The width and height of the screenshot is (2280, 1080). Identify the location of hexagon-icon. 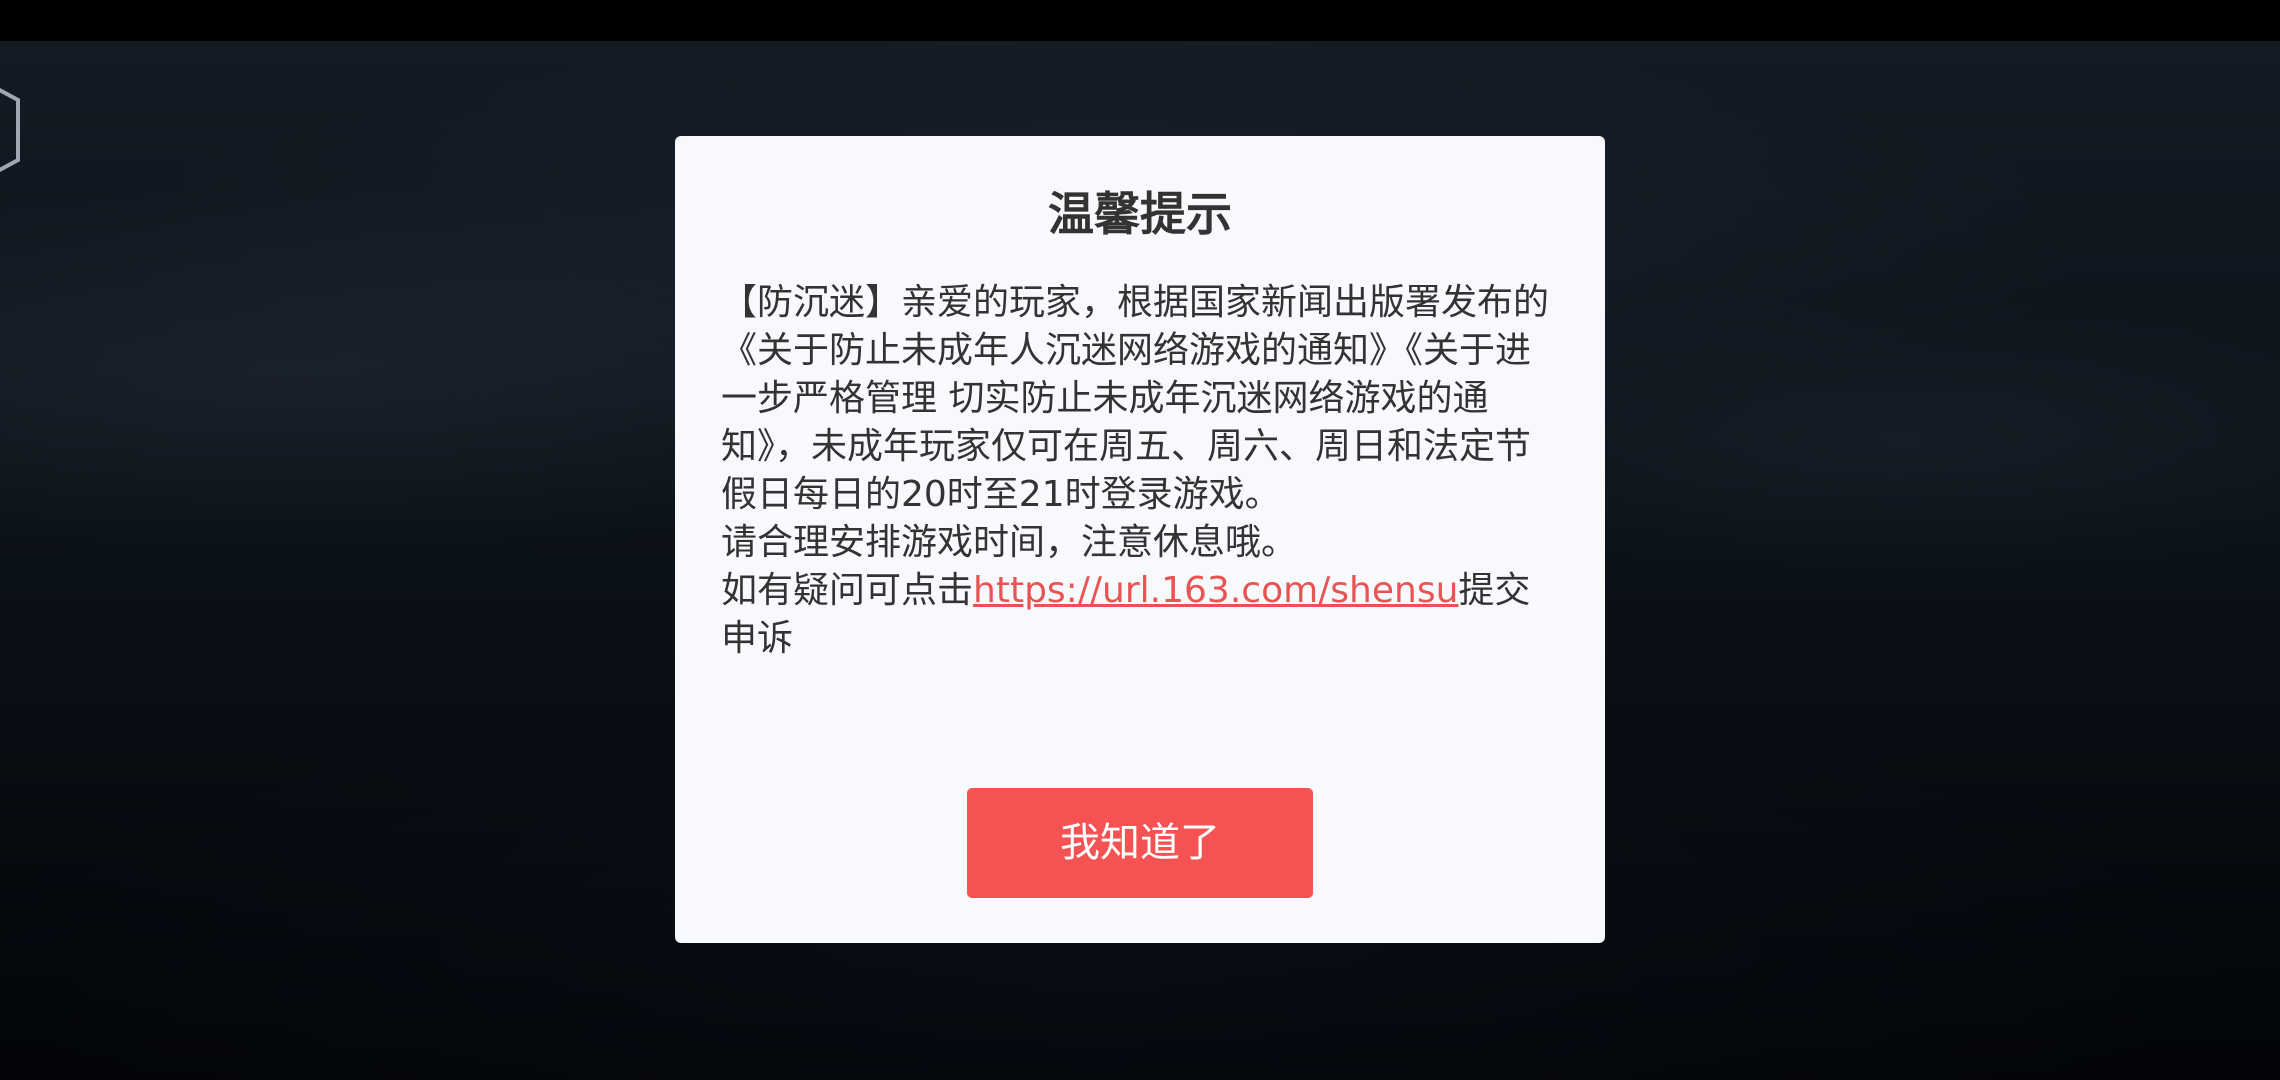
(11, 130).